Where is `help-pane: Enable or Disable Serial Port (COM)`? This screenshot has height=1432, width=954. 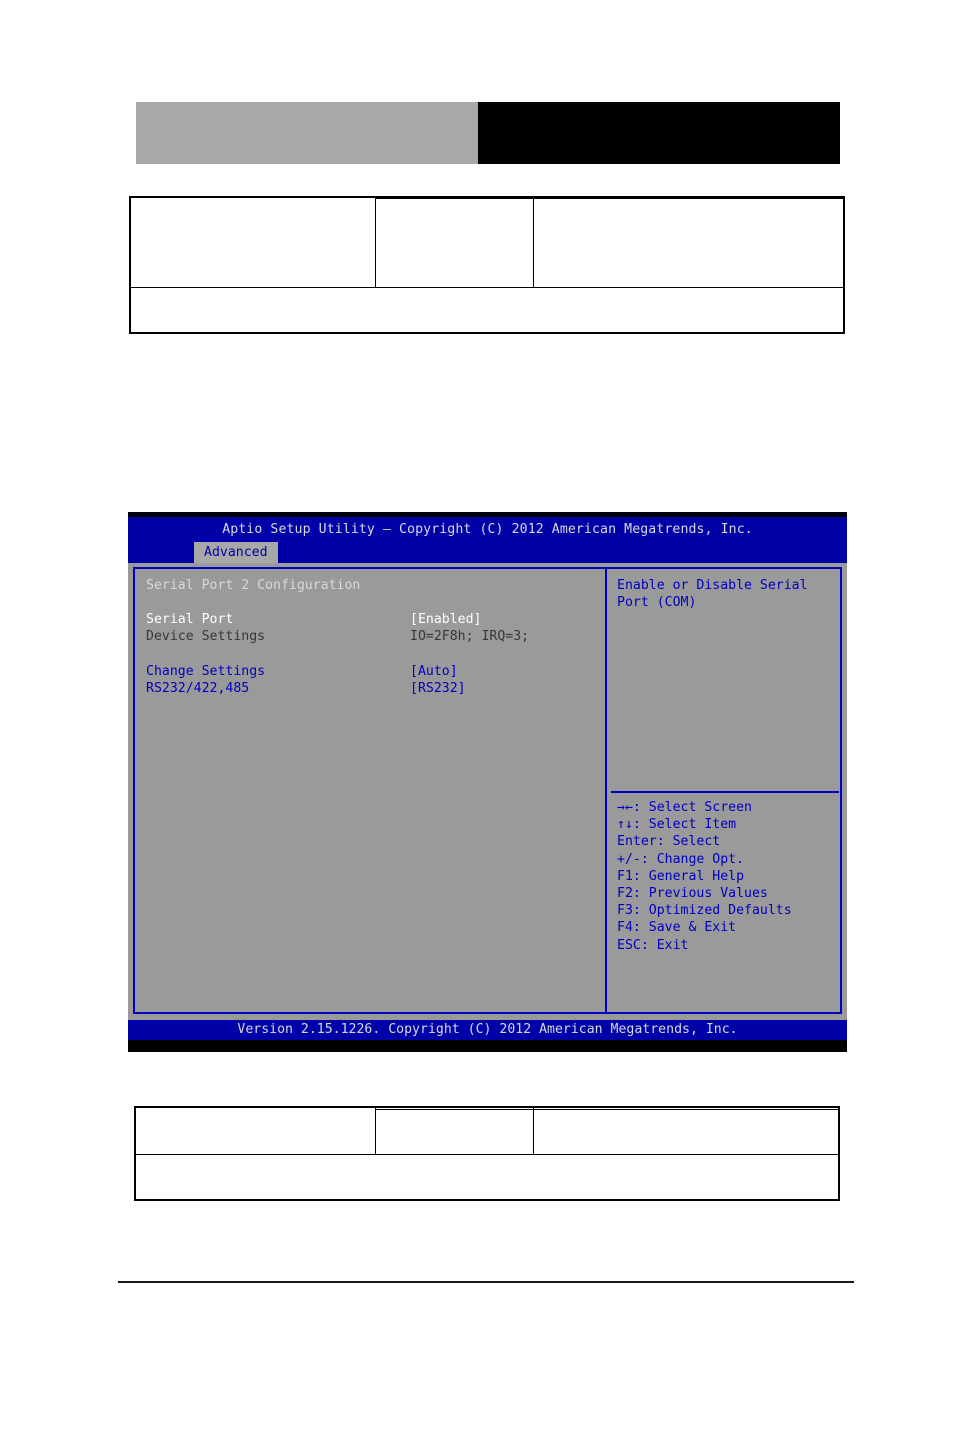
help-pane: Enable or Disable Serial Port (COM) is located at coordinates (728, 594).